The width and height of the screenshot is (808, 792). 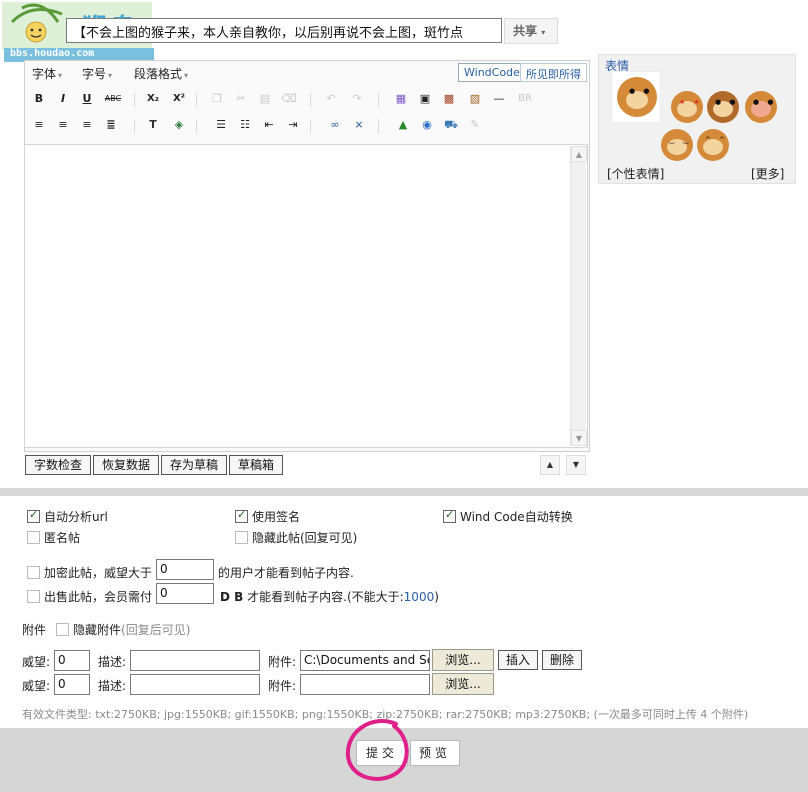 I want to click on text-color-icon: T, so click(x=153, y=125).